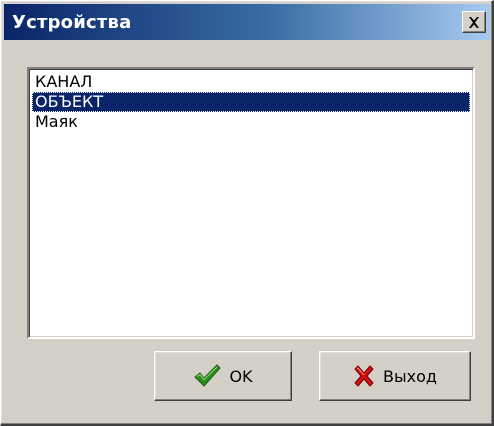 Image resolution: width=494 pixels, height=426 pixels. I want to click on close-button, so click(474, 22).